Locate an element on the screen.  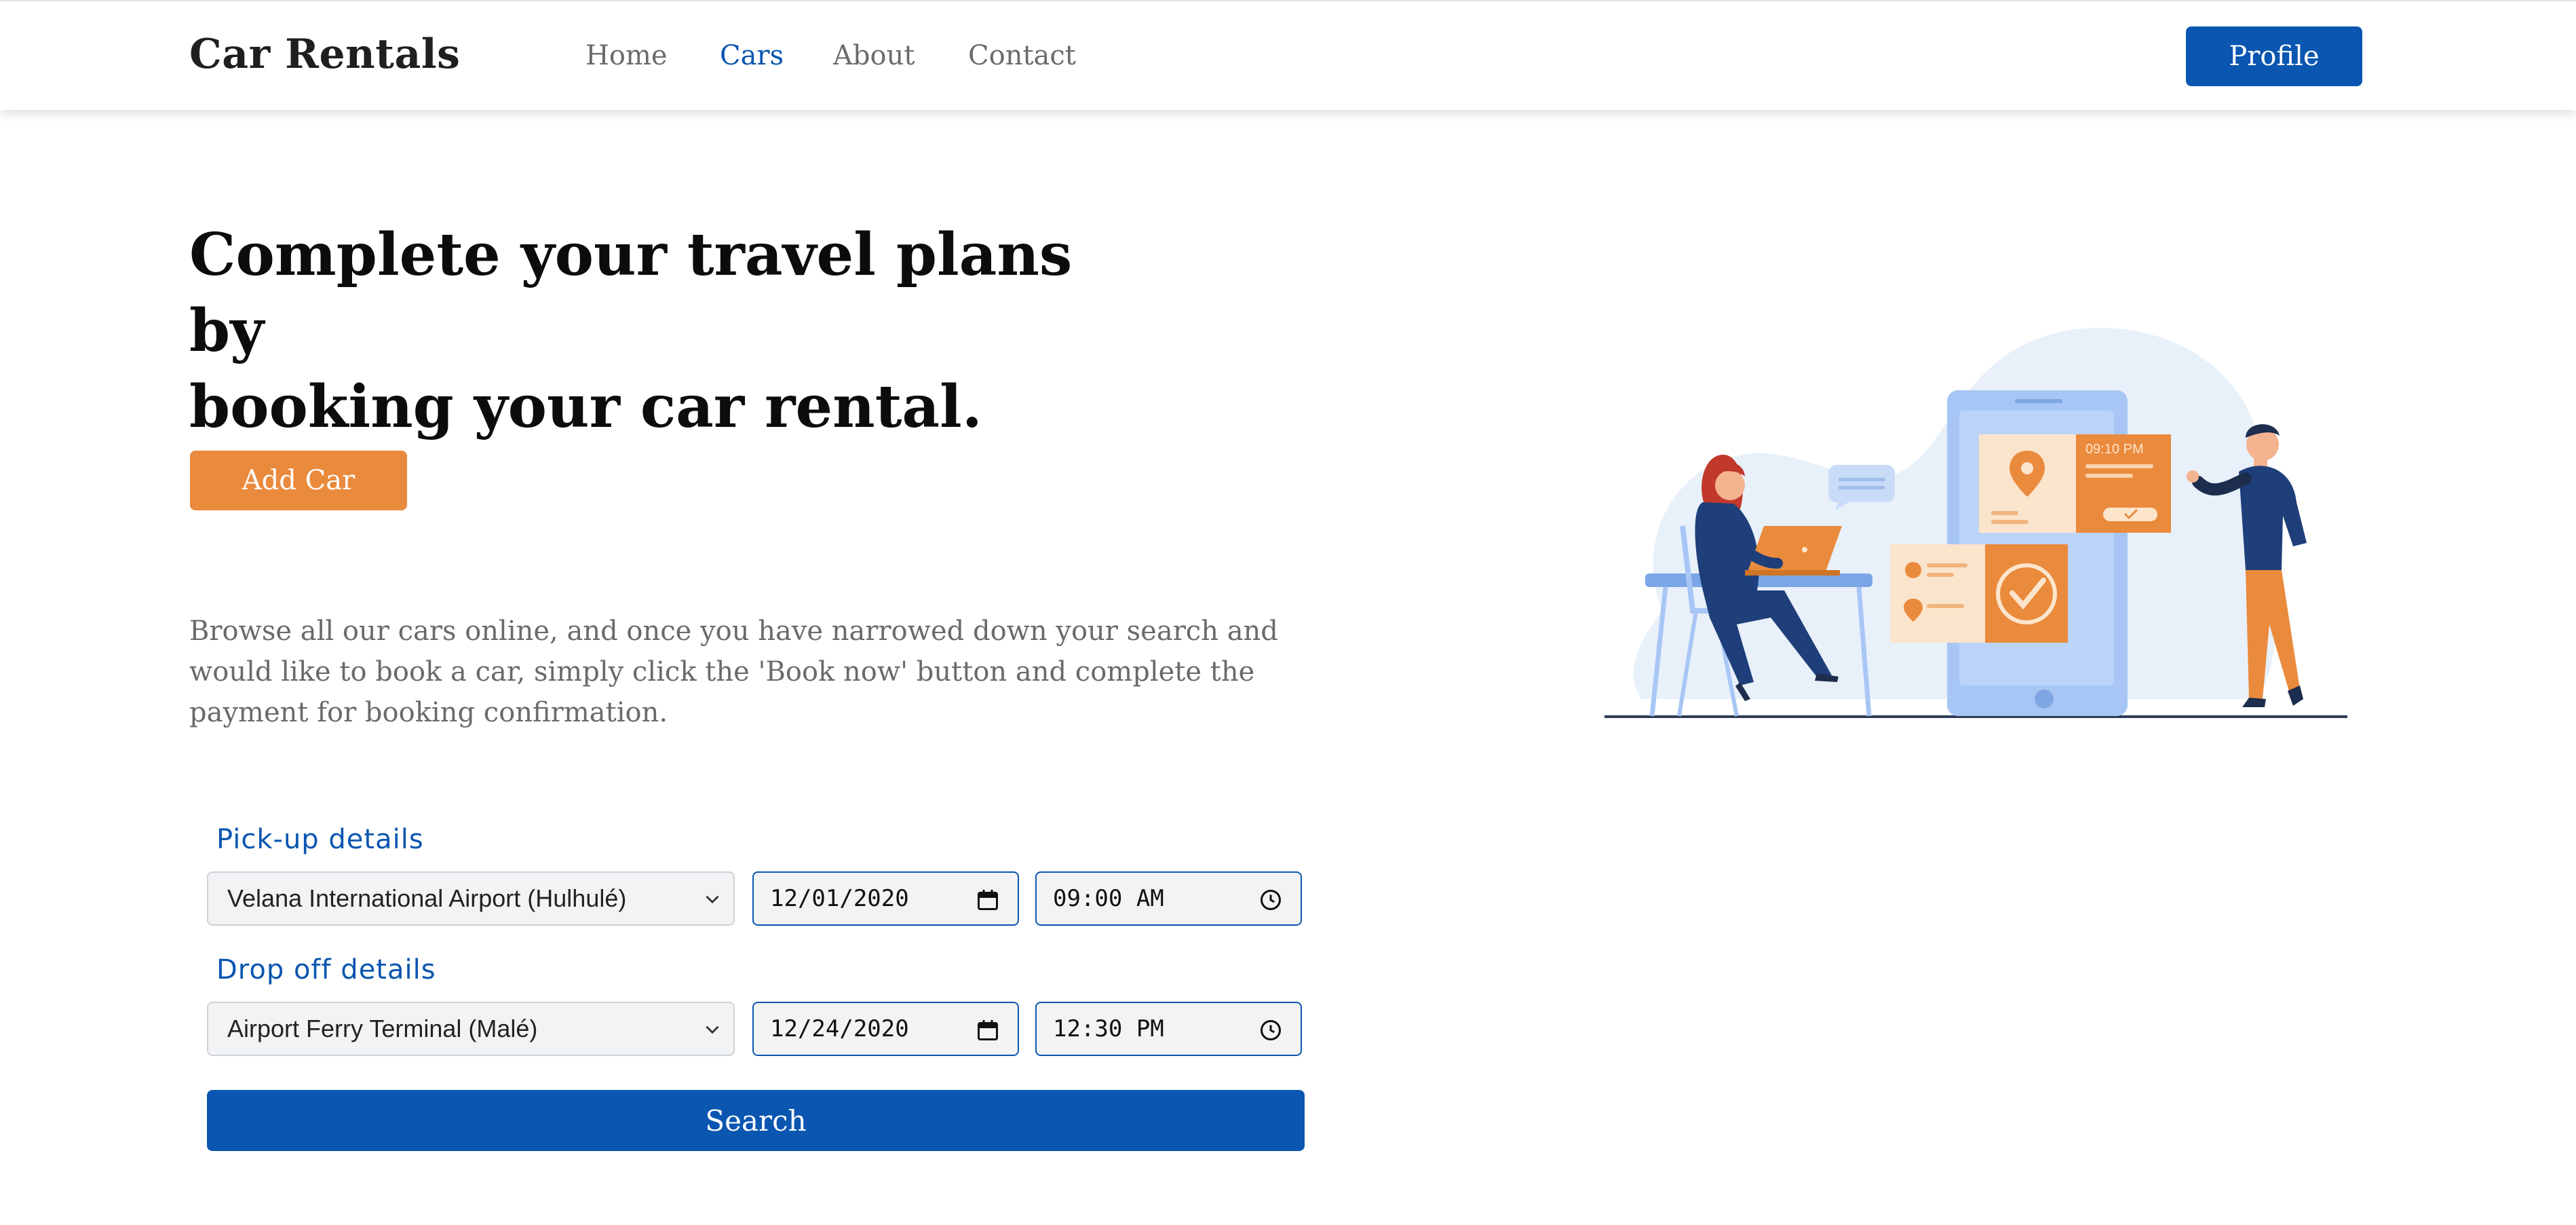
add-car-button: Add Car is located at coordinates (298, 480).